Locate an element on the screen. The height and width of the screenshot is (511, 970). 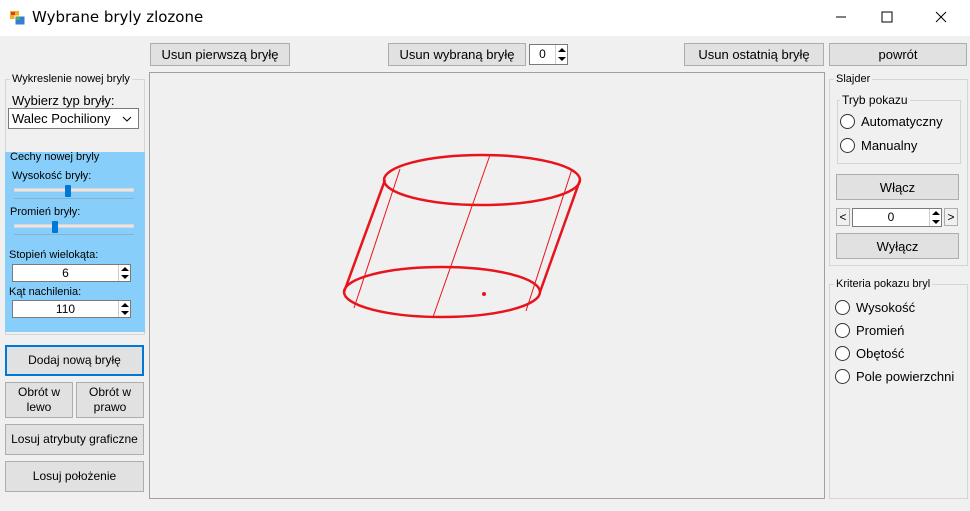
radius-slider is located at coordinates (74, 226).